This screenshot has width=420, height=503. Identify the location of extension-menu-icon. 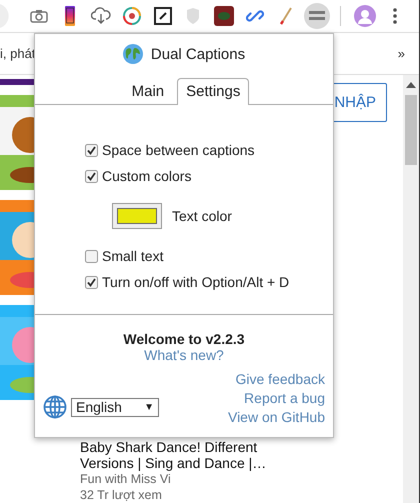
(317, 16).